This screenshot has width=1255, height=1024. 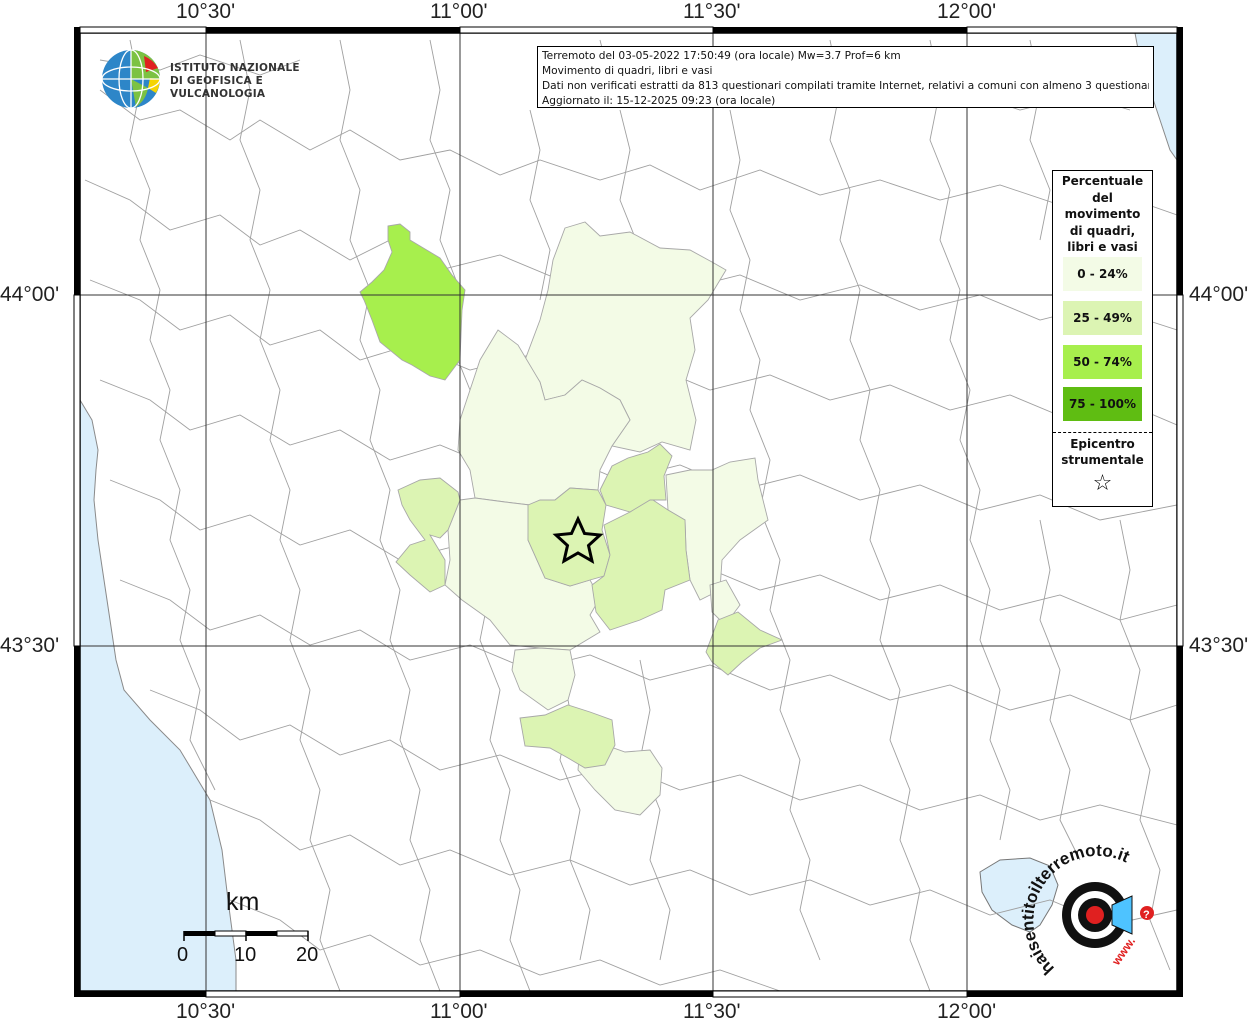 What do you see at coordinates (206, 1011) in the screenshot?
I see `lon-label-bottom-1: 10°30'` at bounding box center [206, 1011].